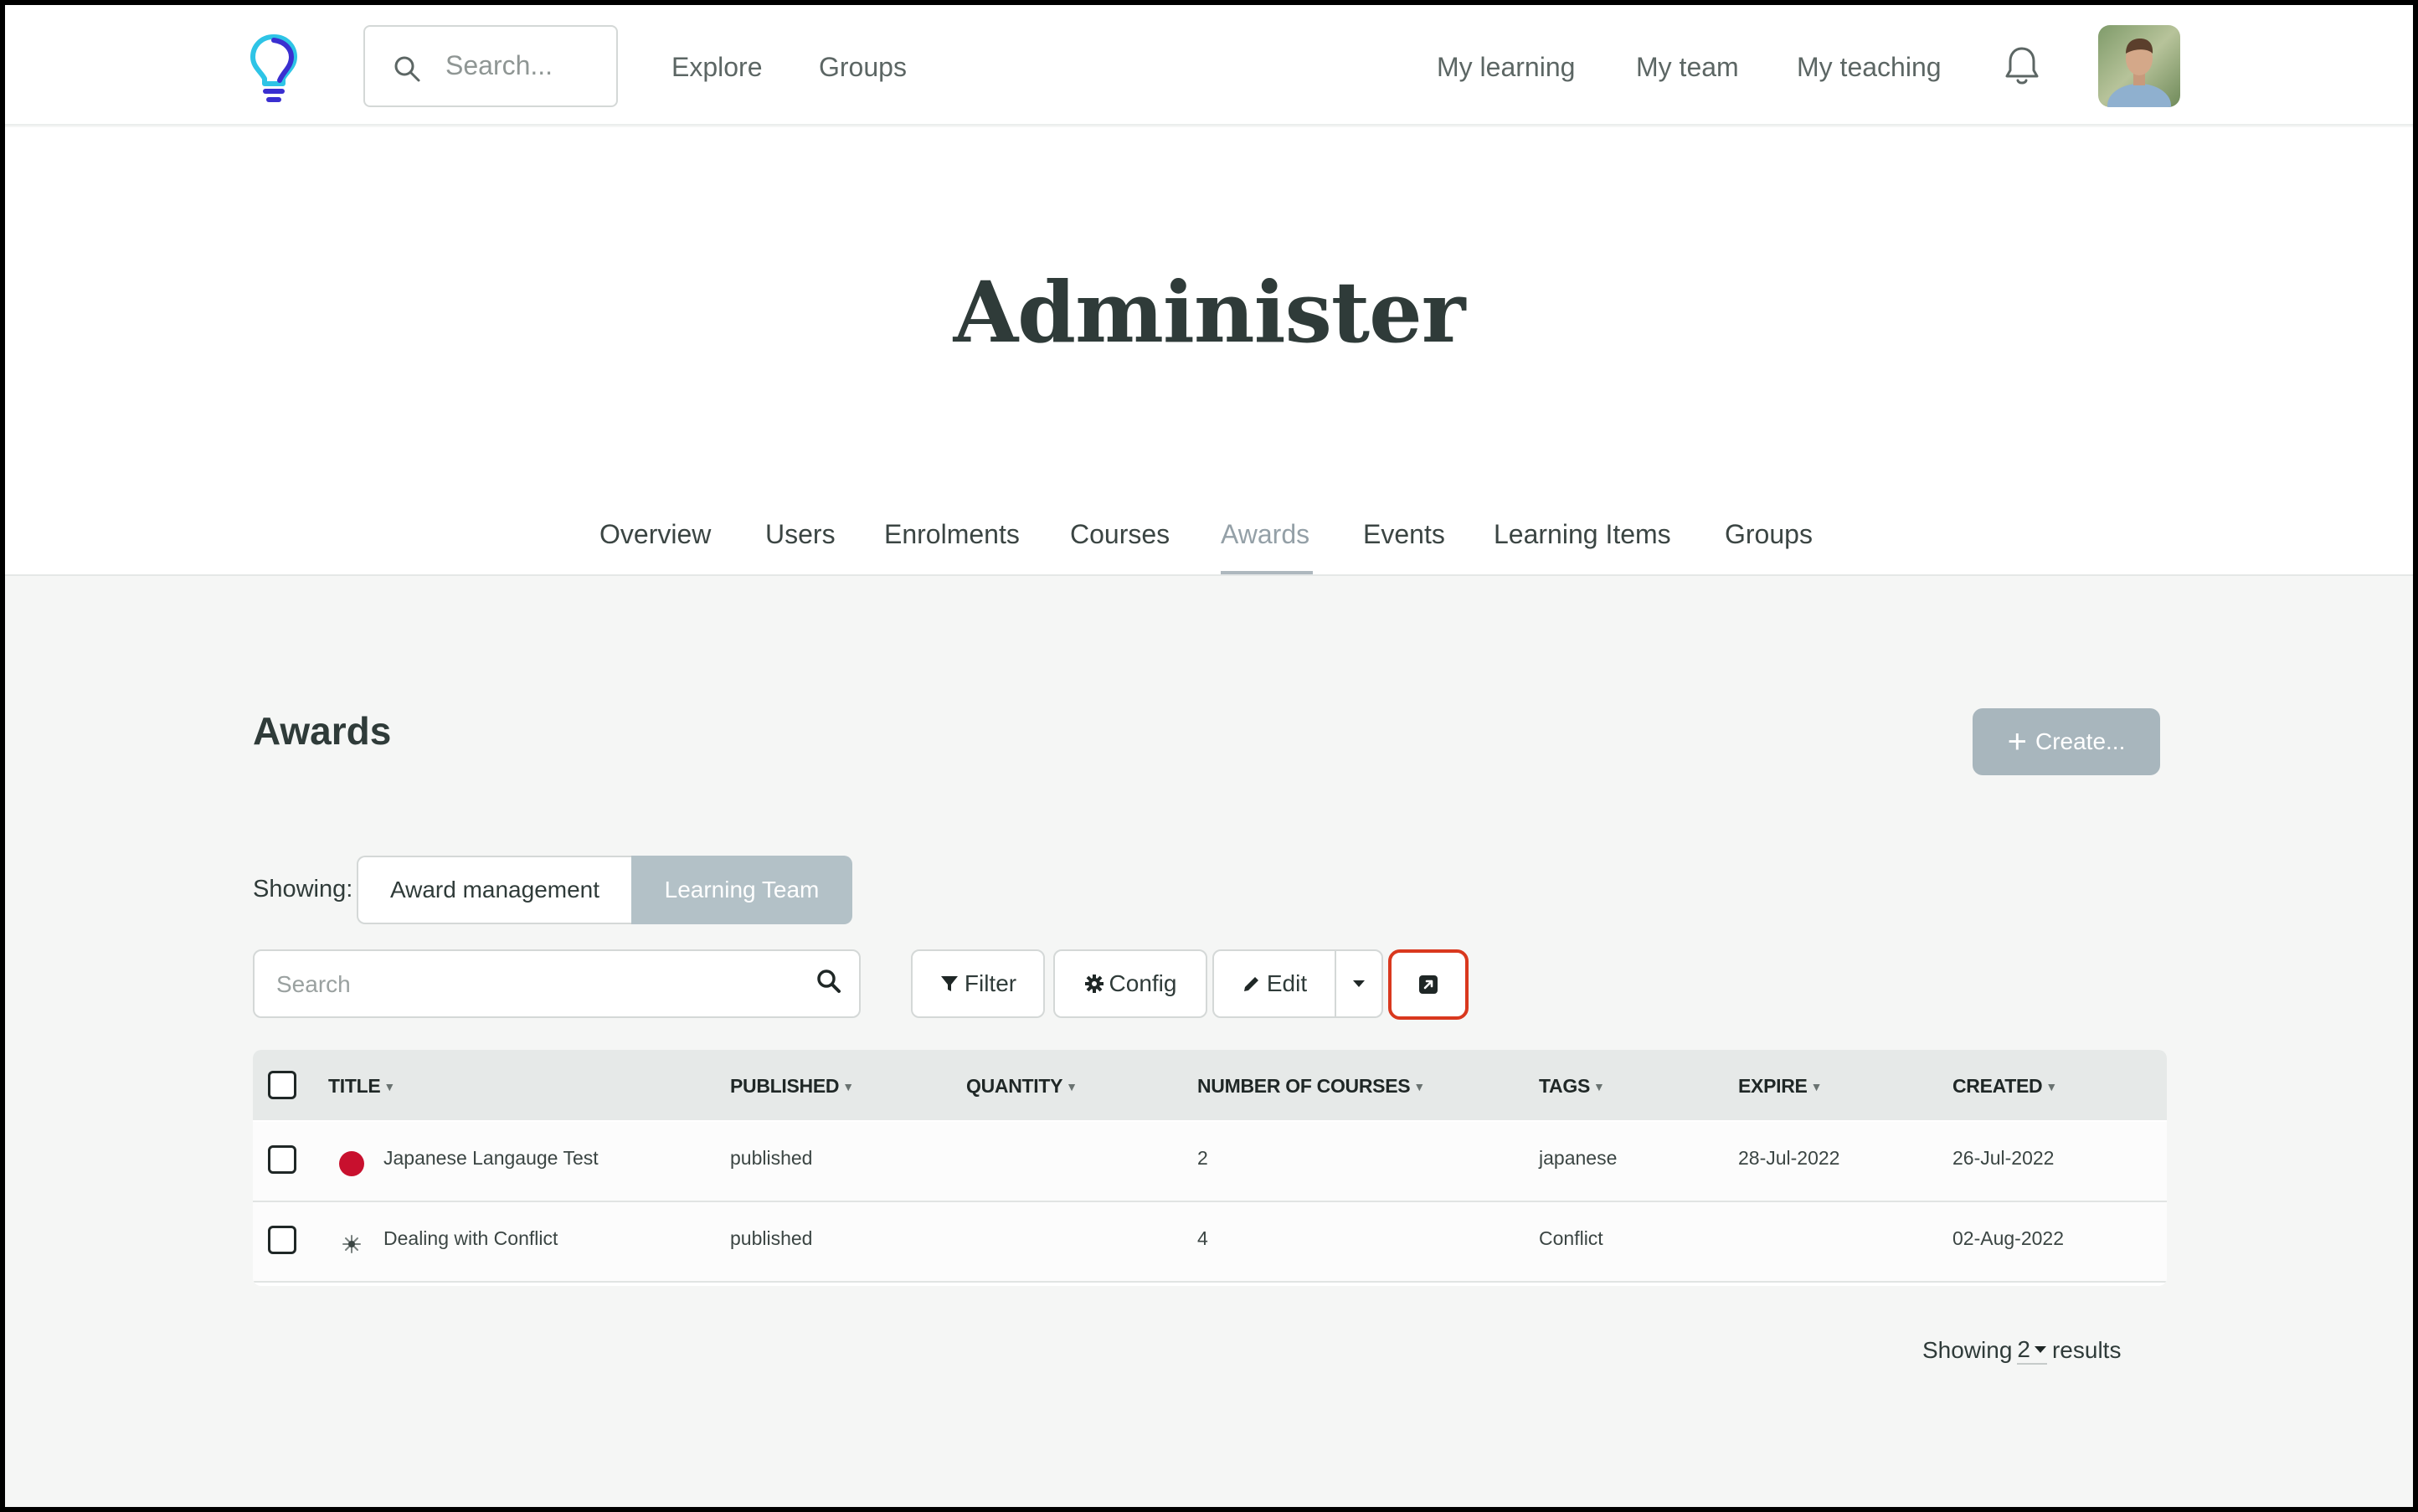 The height and width of the screenshot is (1512, 2418). What do you see at coordinates (1143, 983) in the screenshot?
I see `config-button-label: Config` at bounding box center [1143, 983].